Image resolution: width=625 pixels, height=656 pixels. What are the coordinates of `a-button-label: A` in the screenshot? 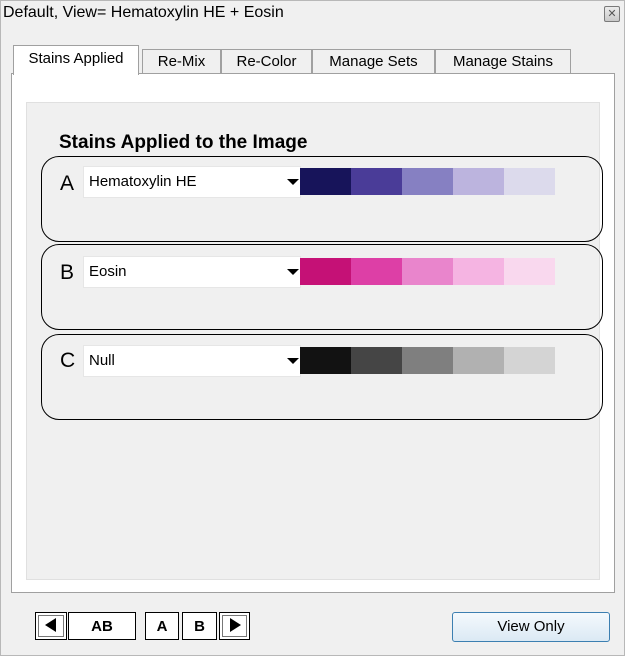 It's located at (162, 626).